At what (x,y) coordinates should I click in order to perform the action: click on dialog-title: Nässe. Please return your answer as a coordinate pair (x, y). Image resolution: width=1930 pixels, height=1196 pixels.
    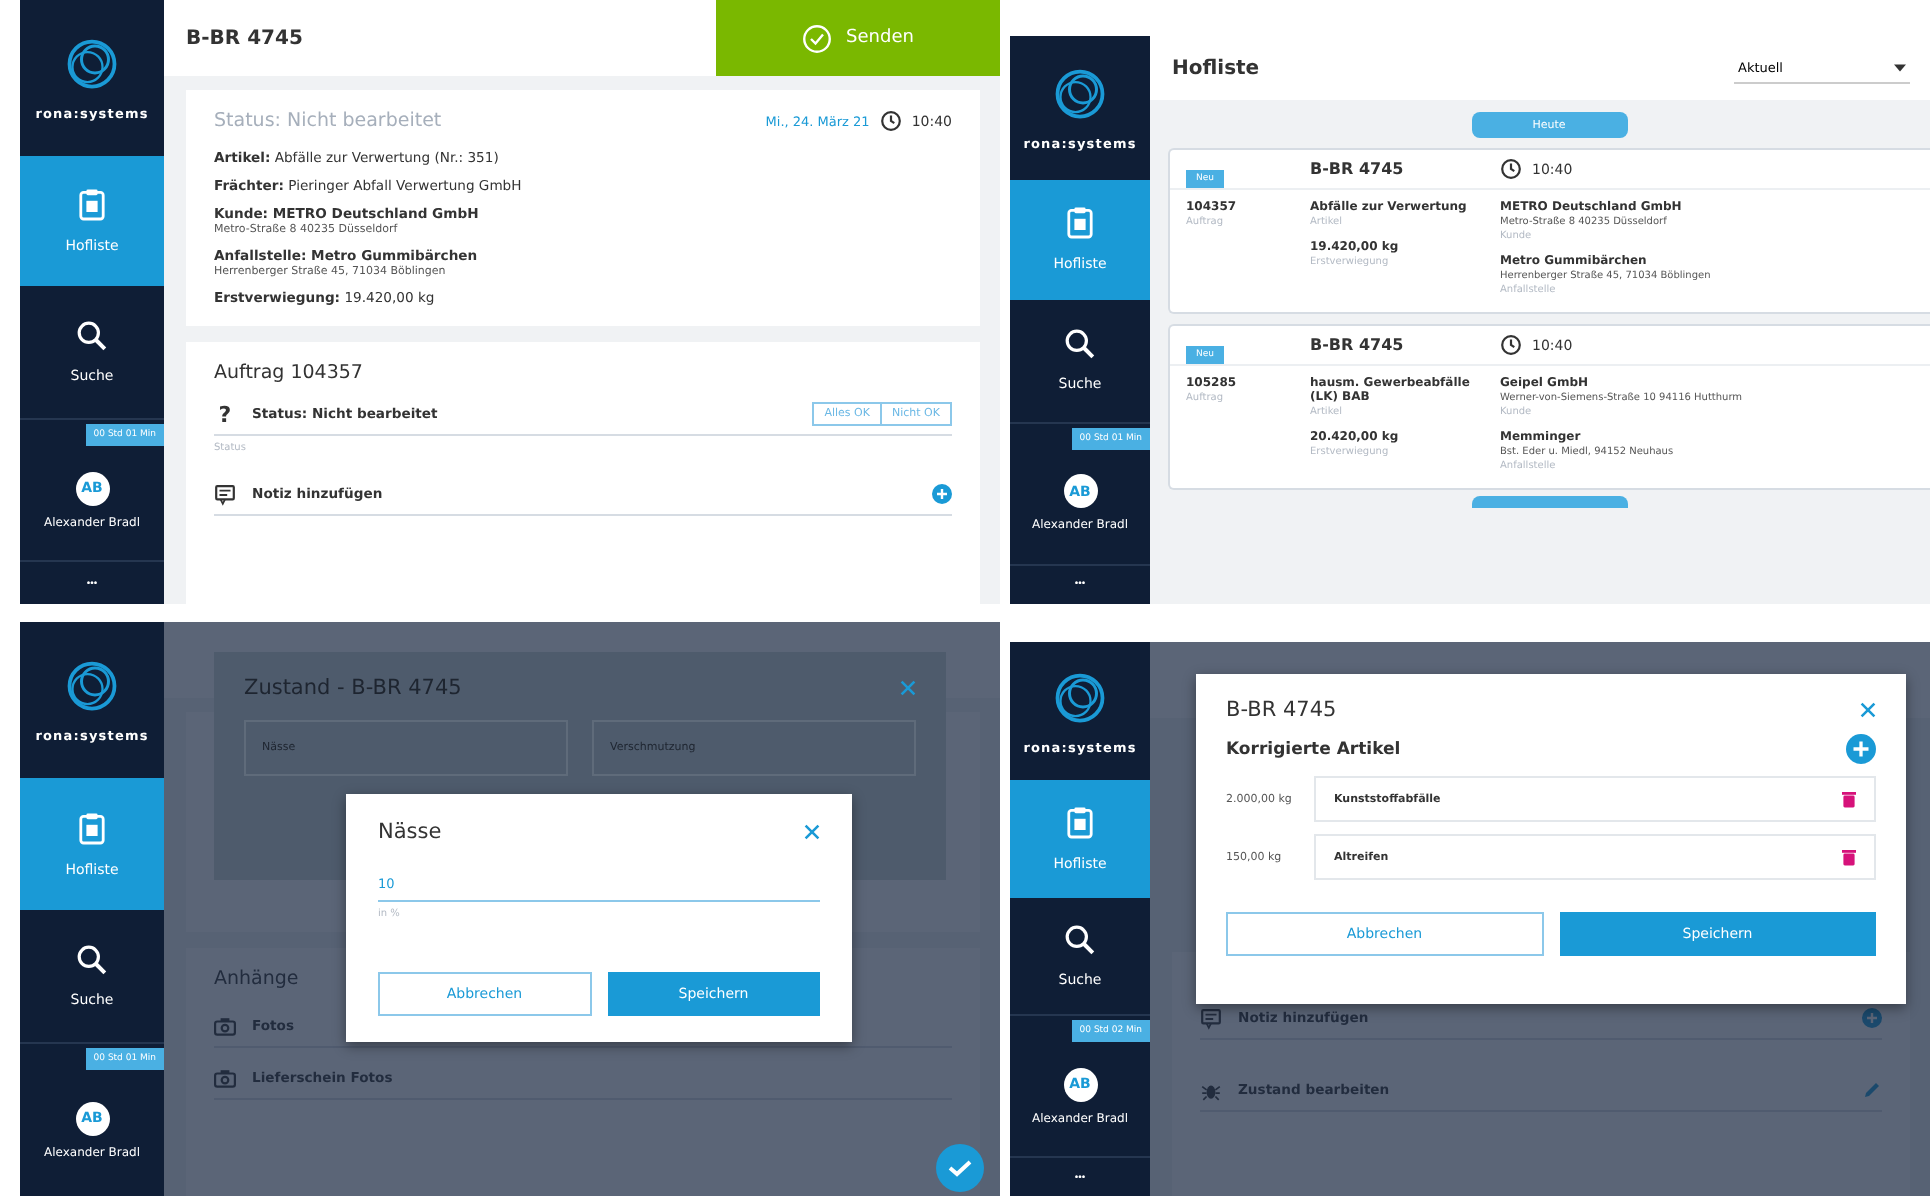
    Looking at the image, I should click on (410, 832).